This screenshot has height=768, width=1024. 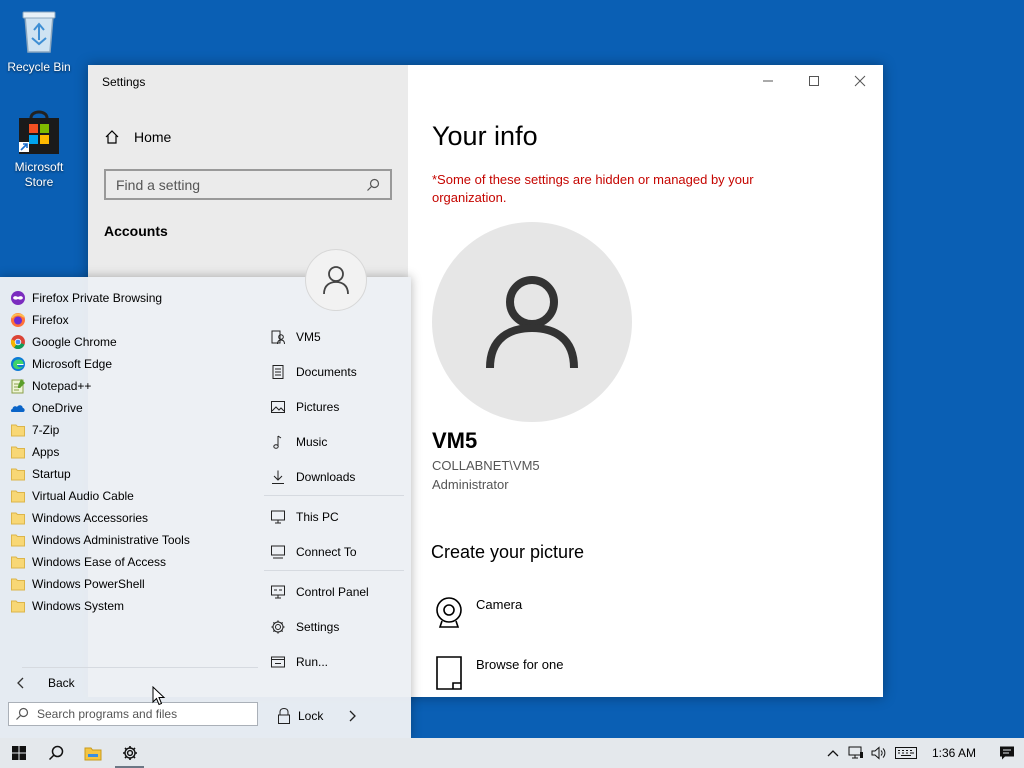 What do you see at coordinates (18, 342) in the screenshot?
I see `chrome-icon` at bounding box center [18, 342].